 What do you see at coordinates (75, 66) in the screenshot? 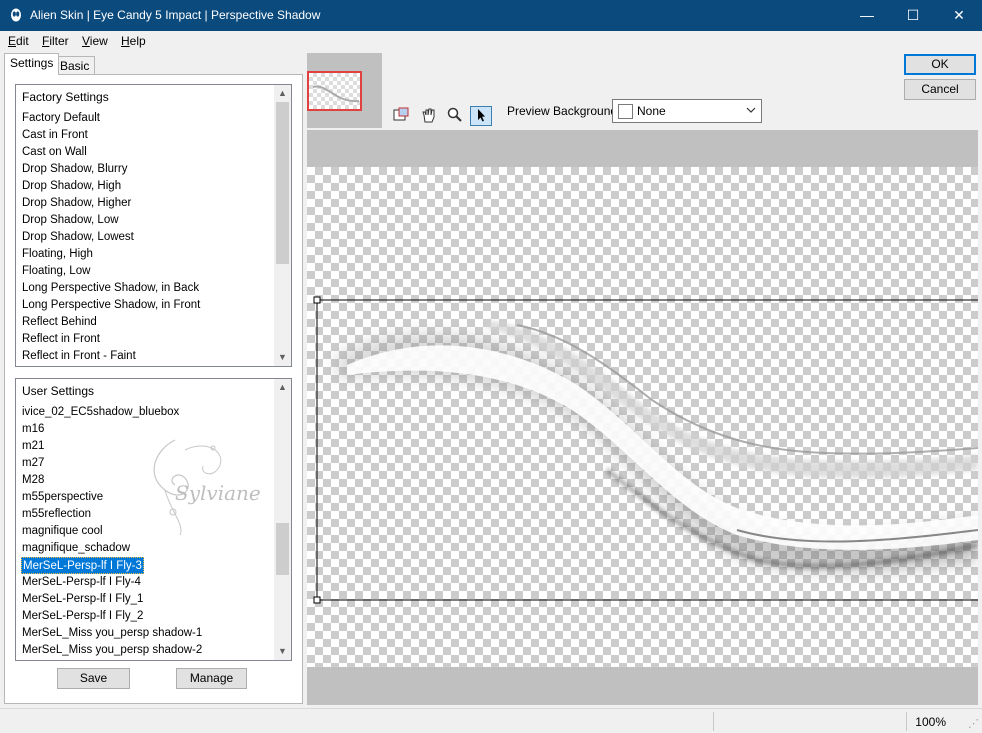
I see `tab-basic: Basic` at bounding box center [75, 66].